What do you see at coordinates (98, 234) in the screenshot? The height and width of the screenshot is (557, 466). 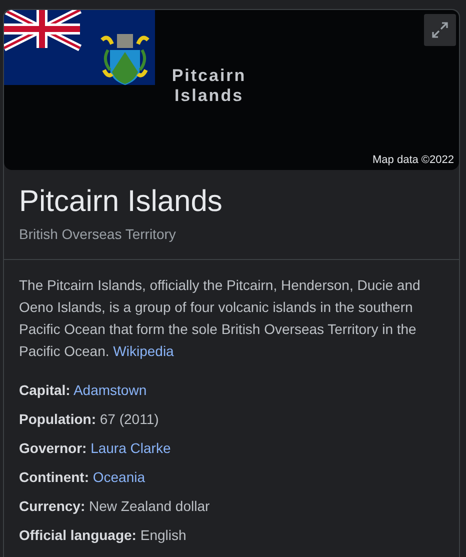 I see `subtitle: British Overseas Territory` at bounding box center [98, 234].